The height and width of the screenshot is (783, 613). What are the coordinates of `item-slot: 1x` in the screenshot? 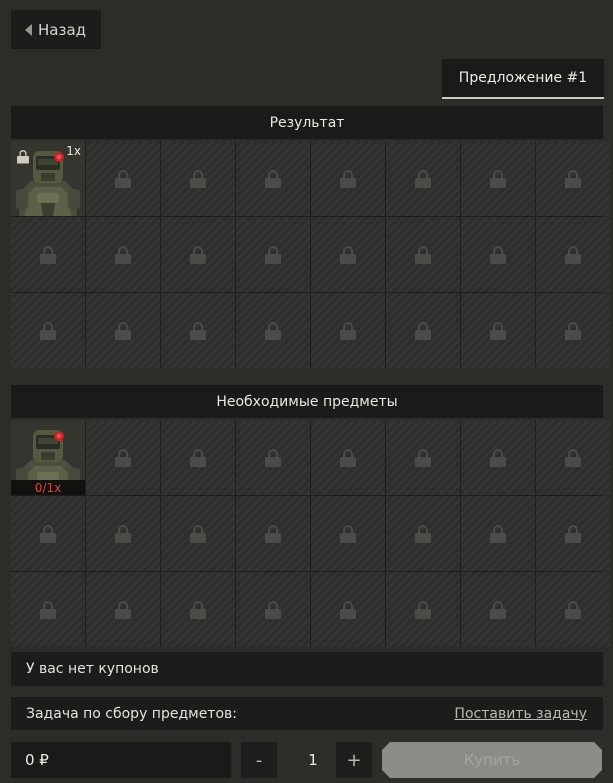 It's located at (48, 178).